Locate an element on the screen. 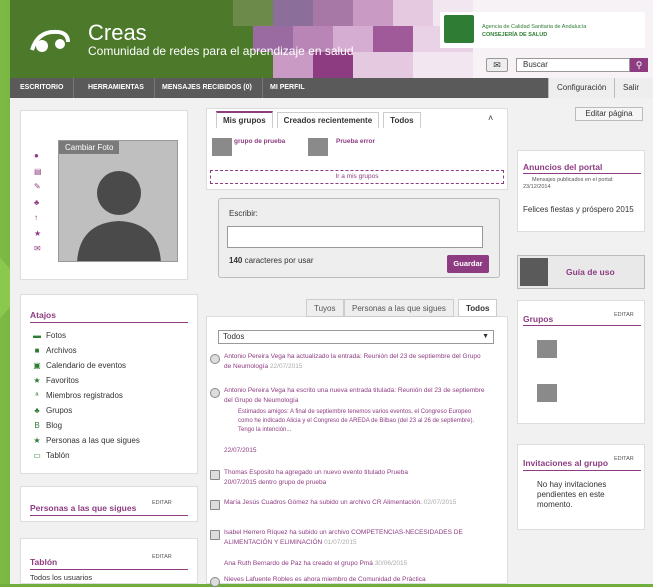  shortcut-blog: B Blog is located at coordinates (47, 426).